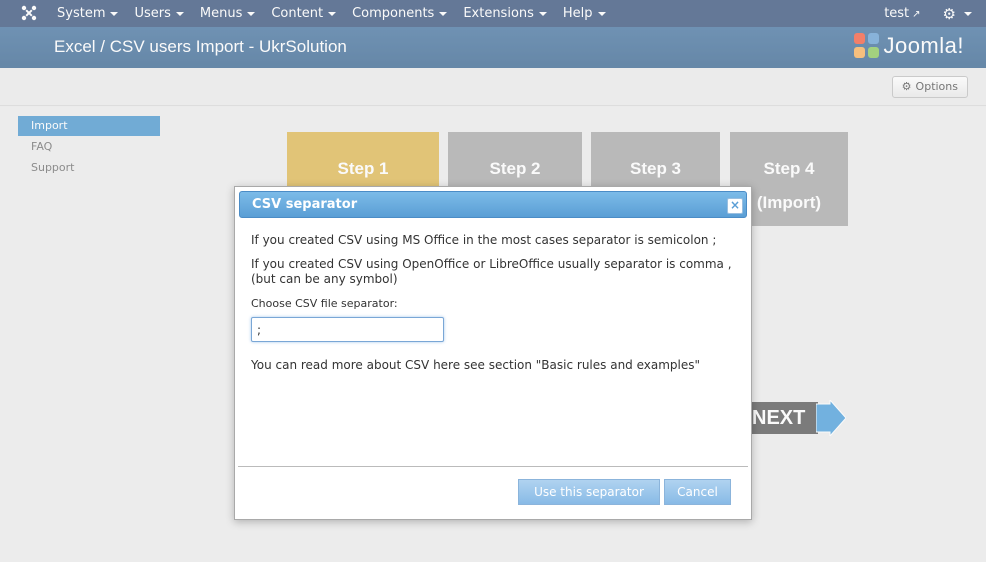 The width and height of the screenshot is (986, 562). Describe the element at coordinates (697, 492) in the screenshot. I see `cancel-button: Cancel` at that location.